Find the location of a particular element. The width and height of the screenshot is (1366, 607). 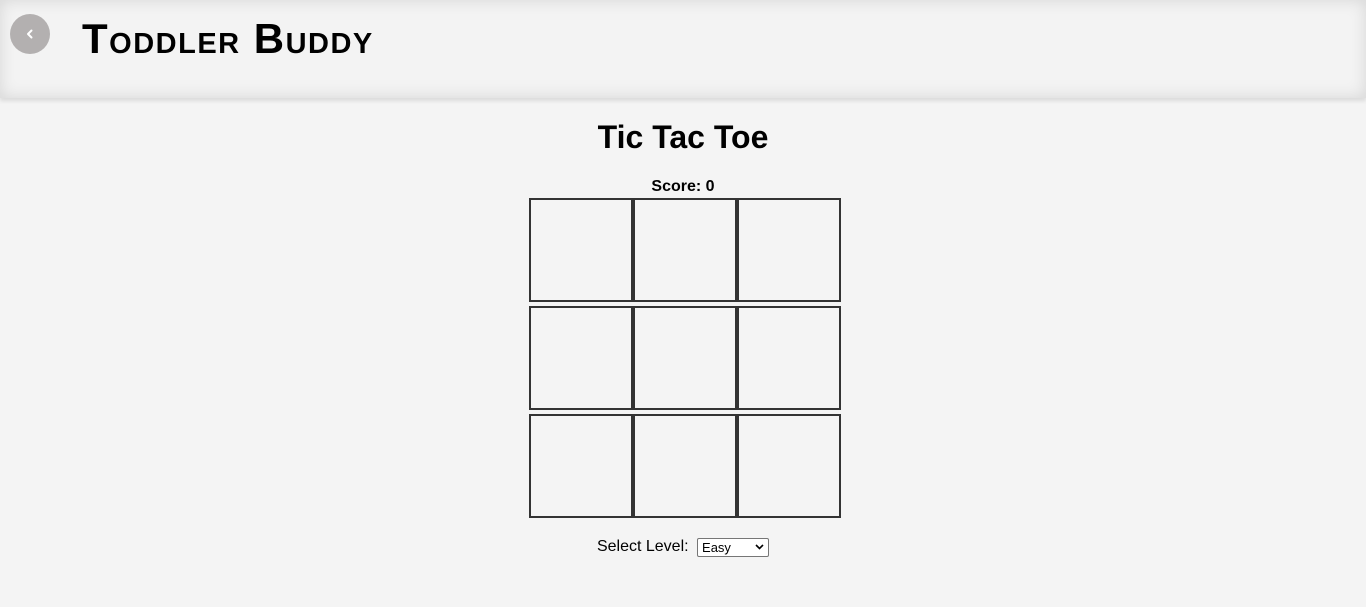

level-selector: Select Level: Easy is located at coordinates (683, 547).